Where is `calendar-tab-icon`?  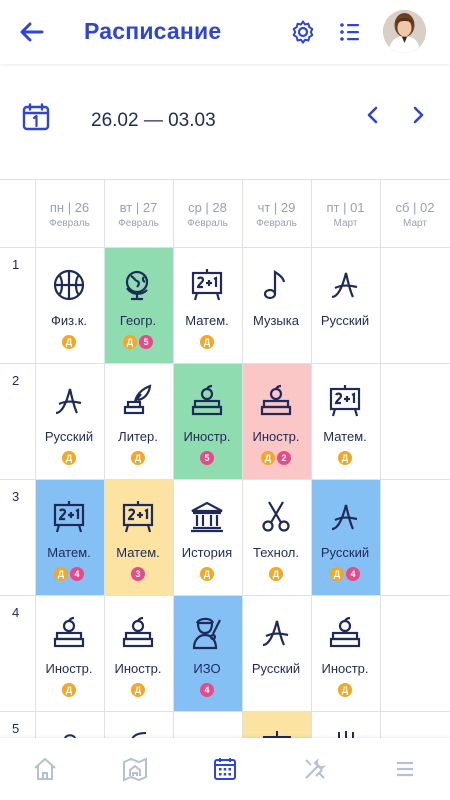
calendar-tab-icon is located at coordinates (225, 769).